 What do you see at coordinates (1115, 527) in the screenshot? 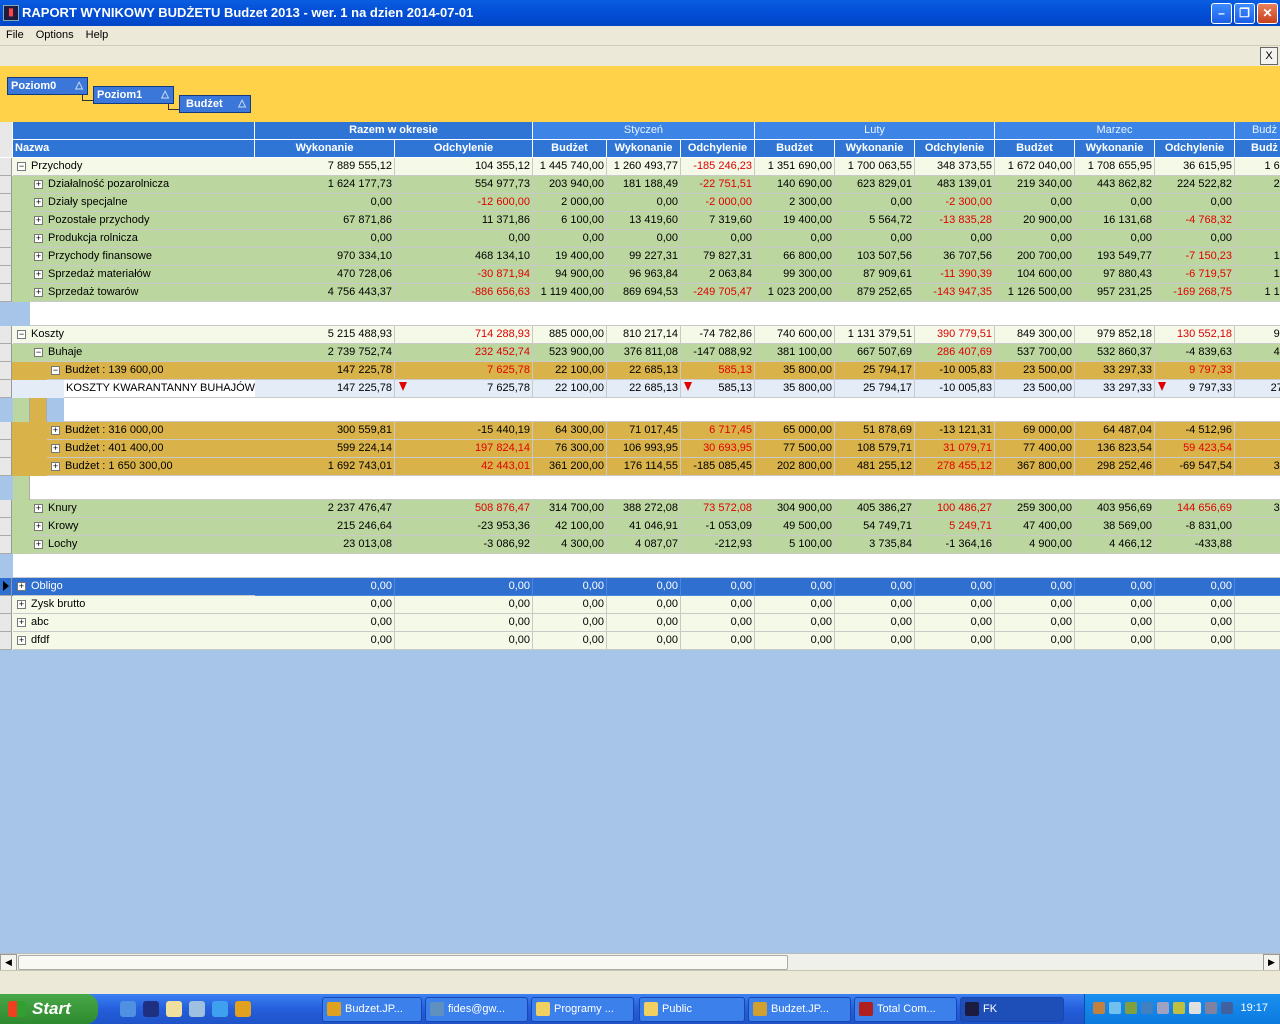
I see `value-cell: 38 569,00` at bounding box center [1115, 527].